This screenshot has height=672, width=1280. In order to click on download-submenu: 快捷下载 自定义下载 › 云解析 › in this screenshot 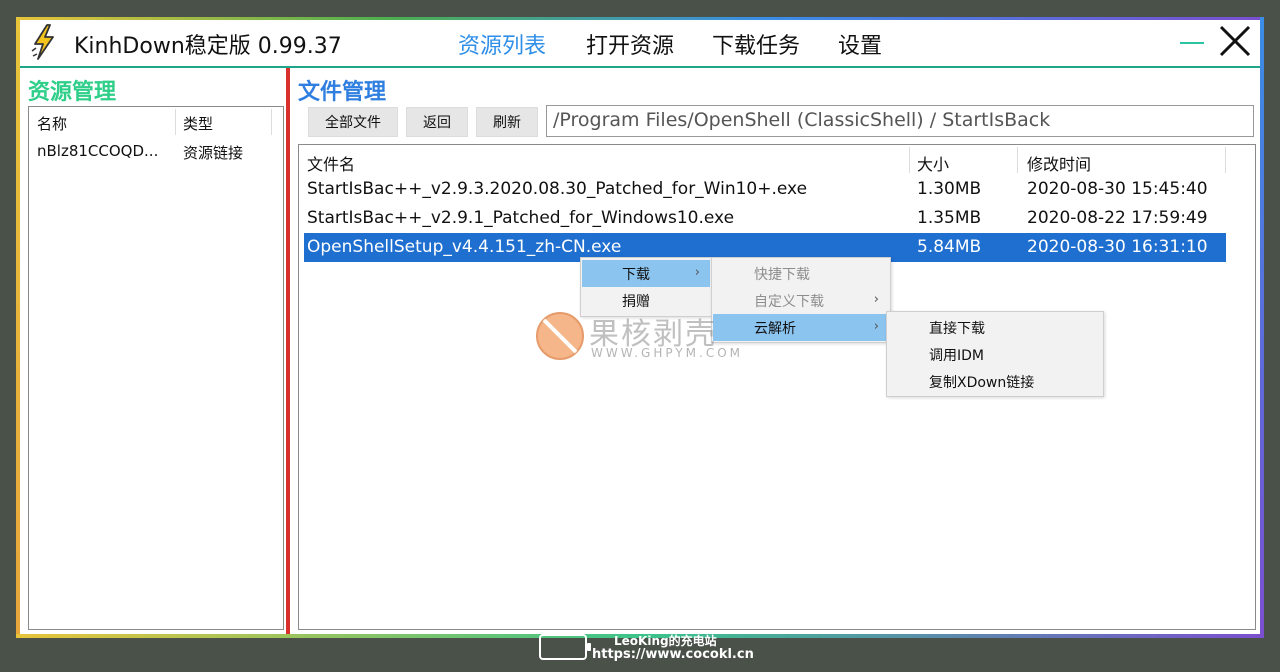, I will do `click(801, 300)`.